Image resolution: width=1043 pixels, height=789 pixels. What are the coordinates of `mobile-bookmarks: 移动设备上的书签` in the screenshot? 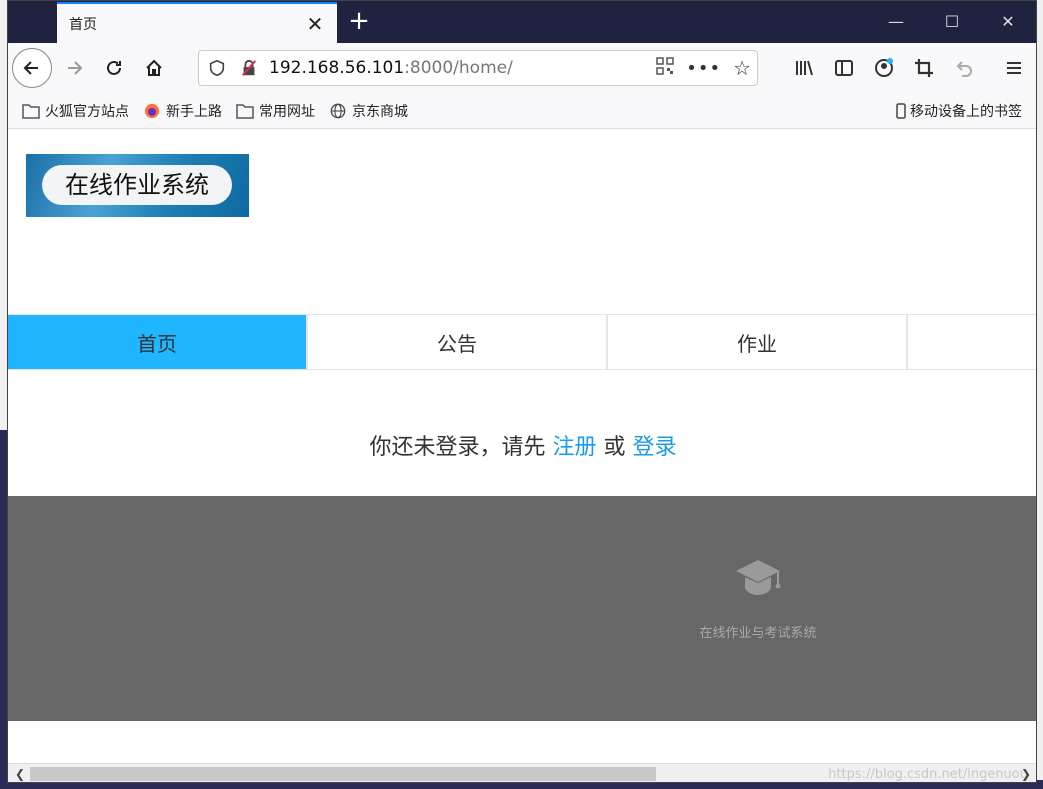 It's located at (959, 111).